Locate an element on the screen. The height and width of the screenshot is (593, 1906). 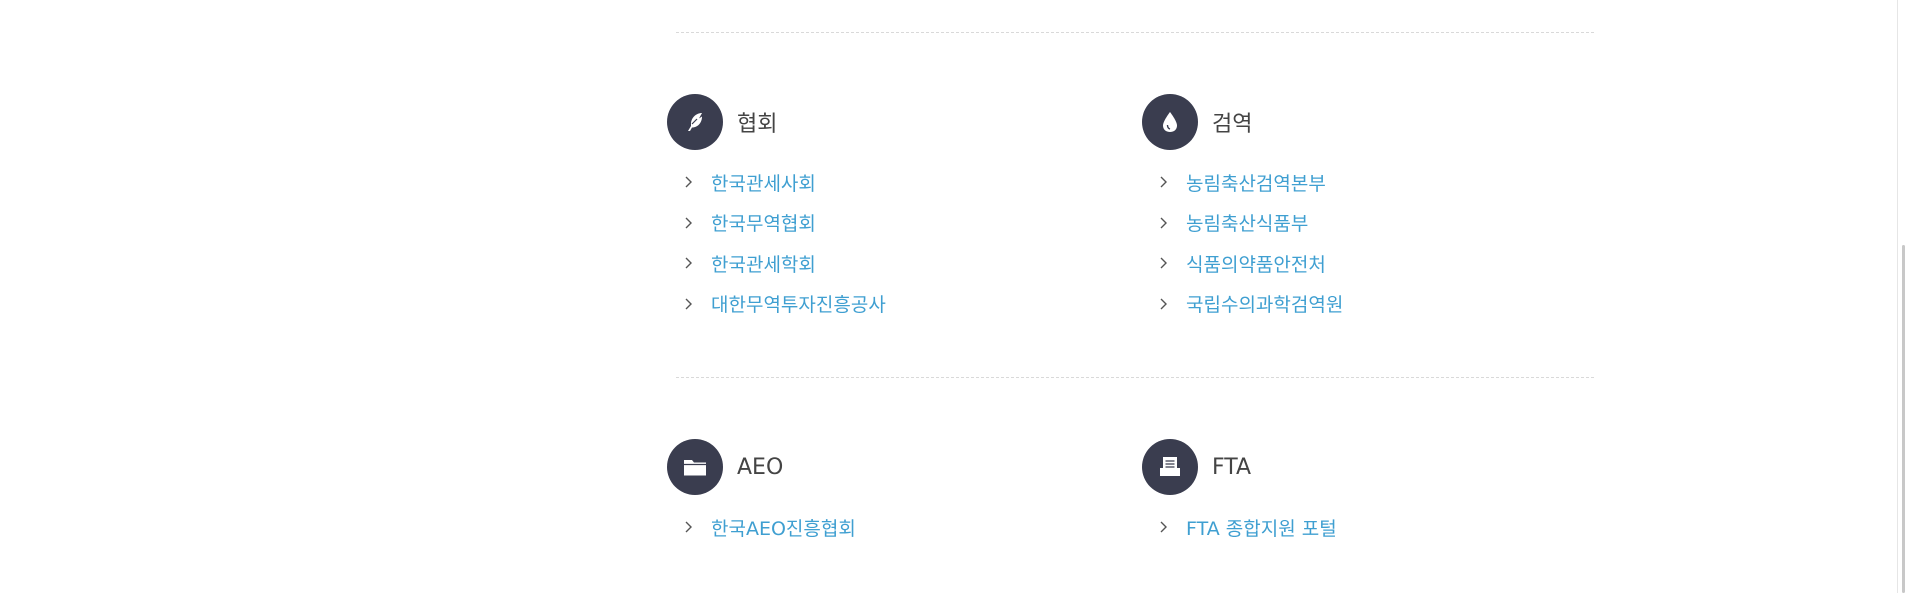
link-veterinary-research: 국립수의과학검역원 is located at coordinates (1264, 303).